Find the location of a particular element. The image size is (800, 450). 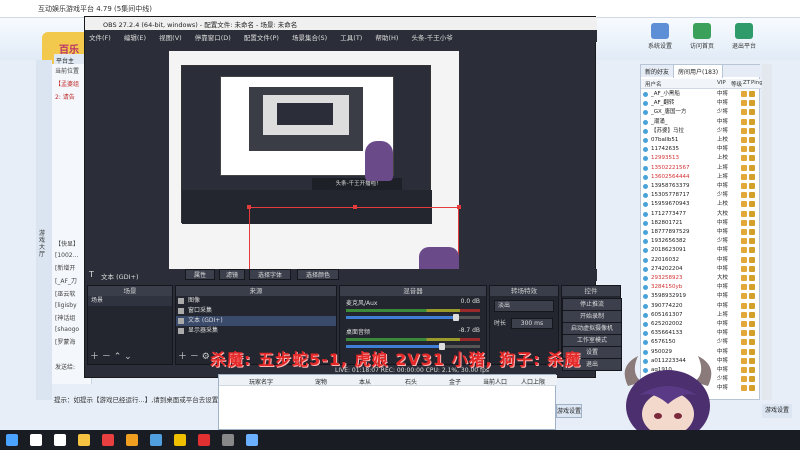

scene-add-icon: ＋ － ⌃ ⌄ is located at coordinates (111, 355).